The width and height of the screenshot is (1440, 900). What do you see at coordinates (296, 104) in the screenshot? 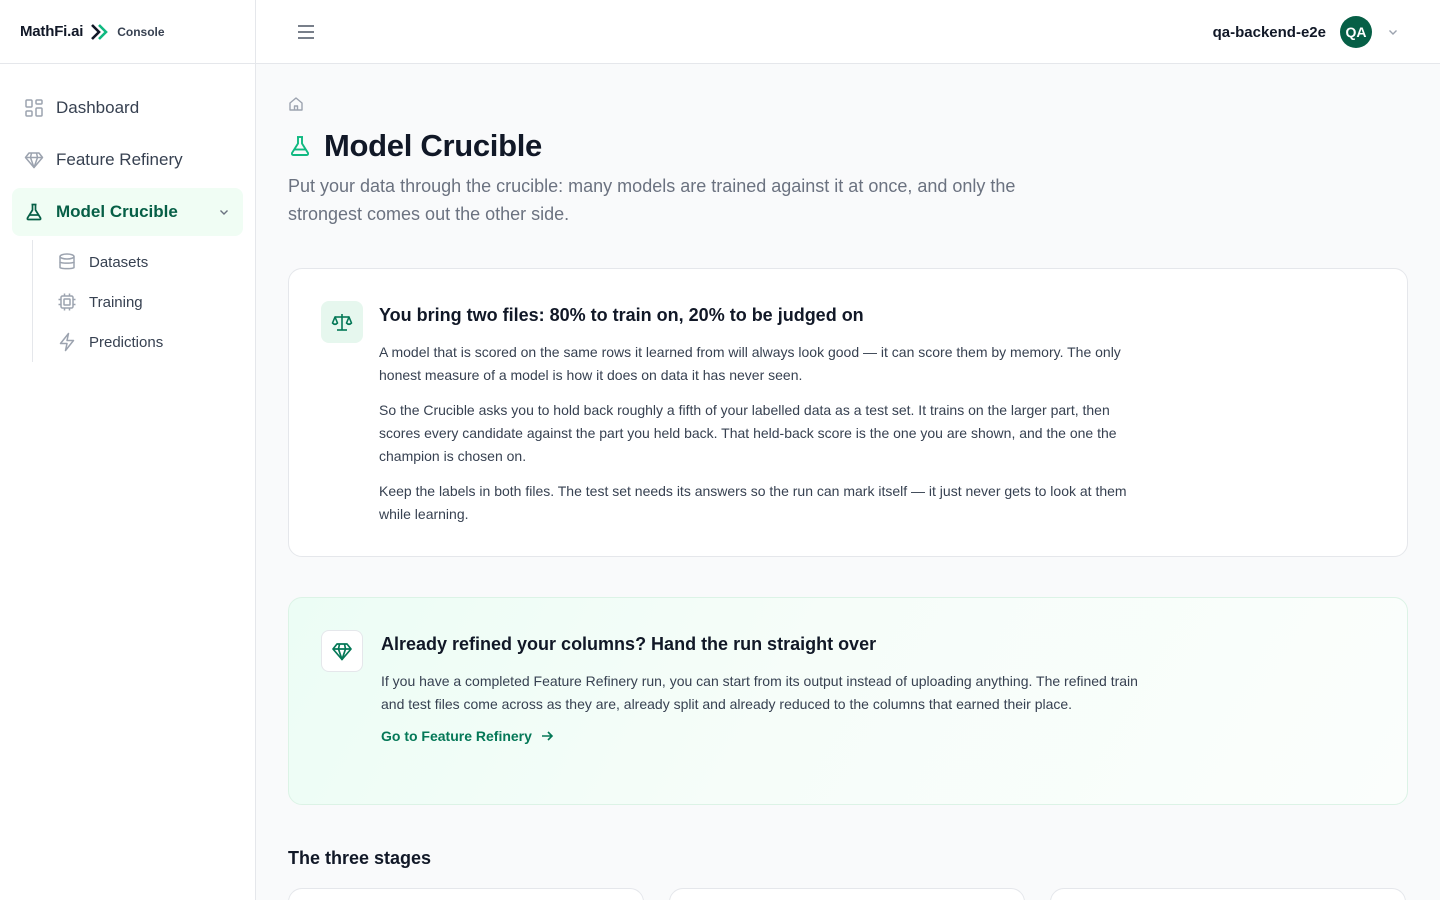
I see `home-icon` at bounding box center [296, 104].